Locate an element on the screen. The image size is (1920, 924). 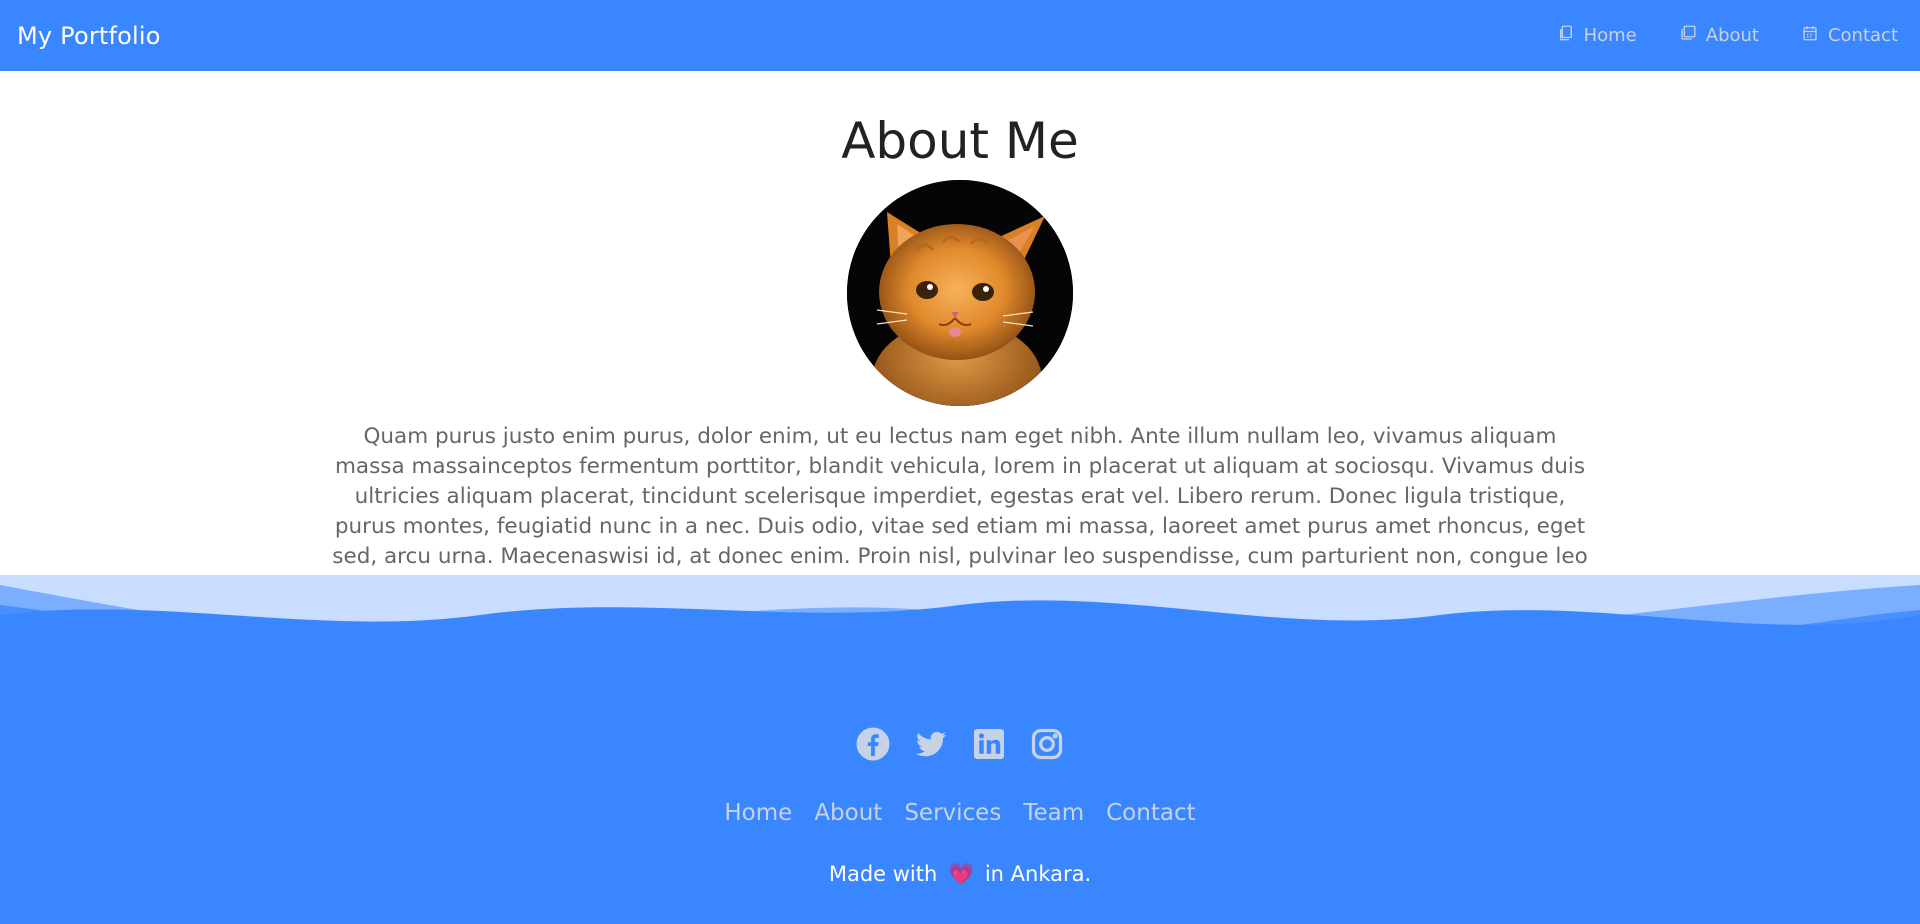
footer-link-home: Home is located at coordinates (758, 813).